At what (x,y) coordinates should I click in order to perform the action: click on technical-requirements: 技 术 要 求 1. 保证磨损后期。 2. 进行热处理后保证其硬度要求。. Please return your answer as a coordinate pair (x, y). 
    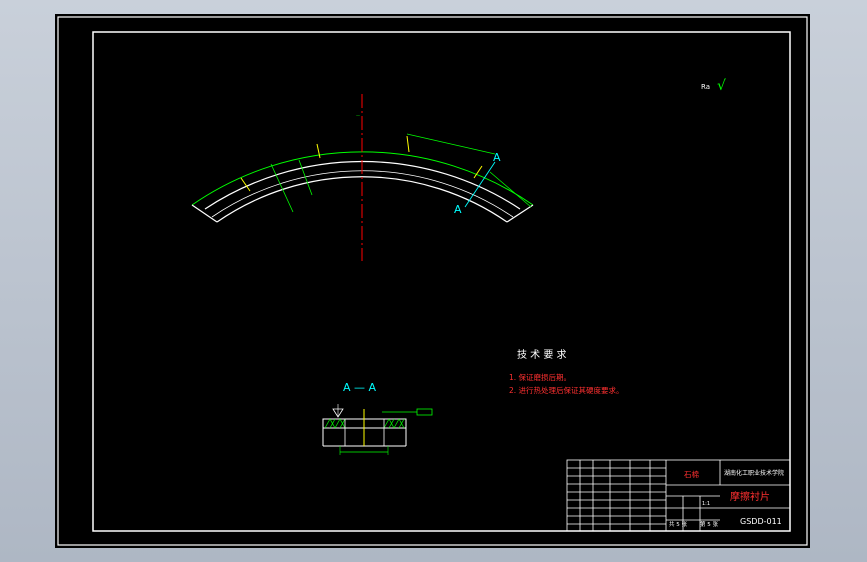
    Looking at the image, I should click on (566, 371).